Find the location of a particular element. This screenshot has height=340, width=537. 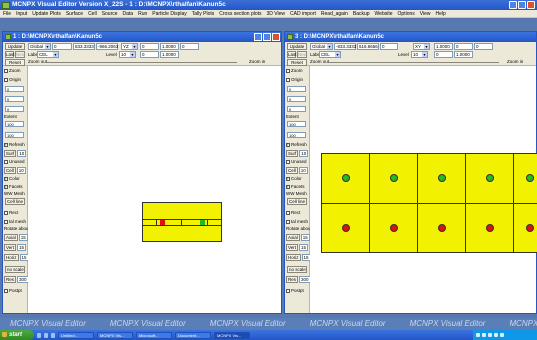

menu-item: Update Plots is located at coordinates (46, 14).